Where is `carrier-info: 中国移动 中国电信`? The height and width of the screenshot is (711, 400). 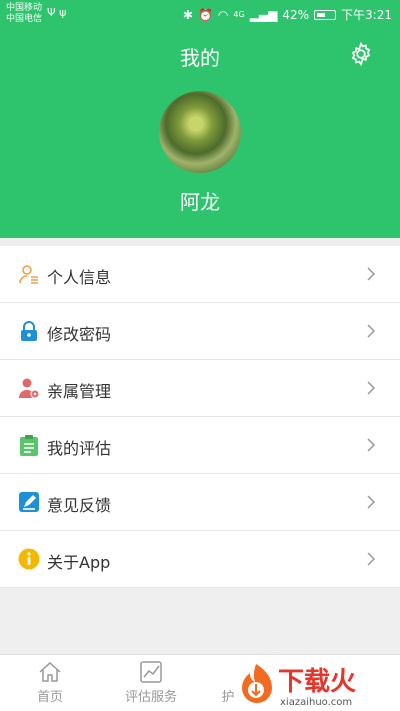 carrier-info: 中国移动 中国电信 is located at coordinates (24, 14).